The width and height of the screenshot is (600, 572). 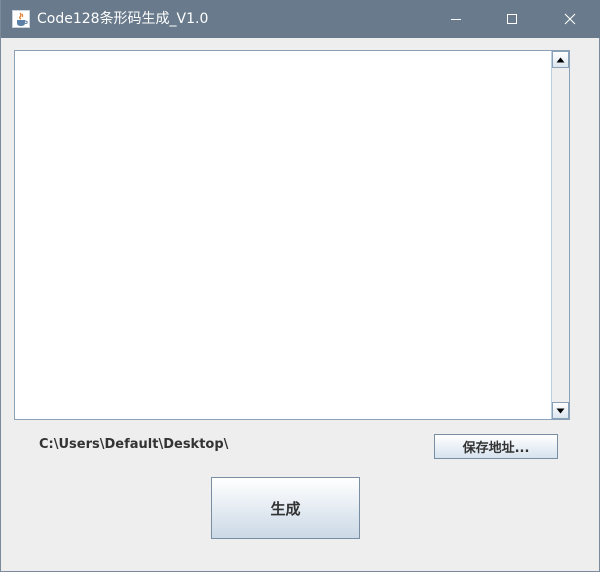 What do you see at coordinates (285, 508) in the screenshot?
I see `generate-button: 生成` at bounding box center [285, 508].